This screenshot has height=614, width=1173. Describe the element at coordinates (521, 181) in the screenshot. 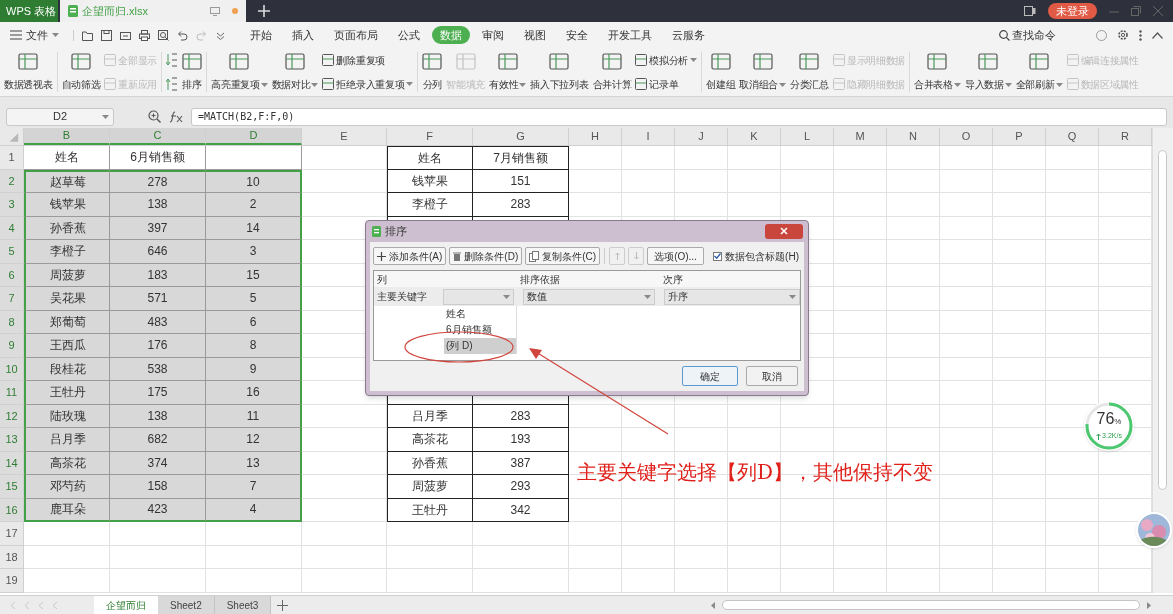

I see `table-cell: 151` at that location.